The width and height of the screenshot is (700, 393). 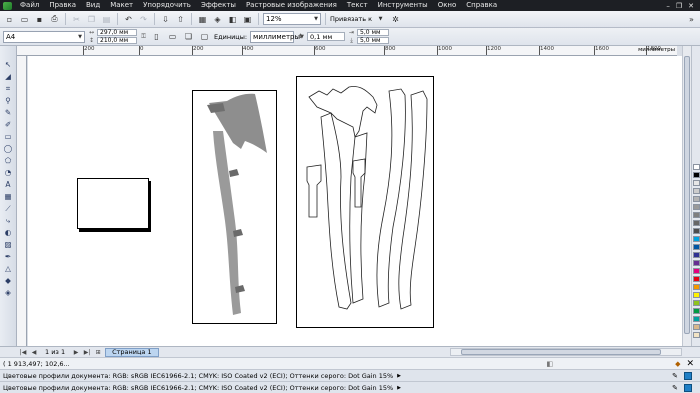 What do you see at coordinates (291, 5) in the screenshot?
I see `menu-bitmaps: Растровые изображения` at bounding box center [291, 5].